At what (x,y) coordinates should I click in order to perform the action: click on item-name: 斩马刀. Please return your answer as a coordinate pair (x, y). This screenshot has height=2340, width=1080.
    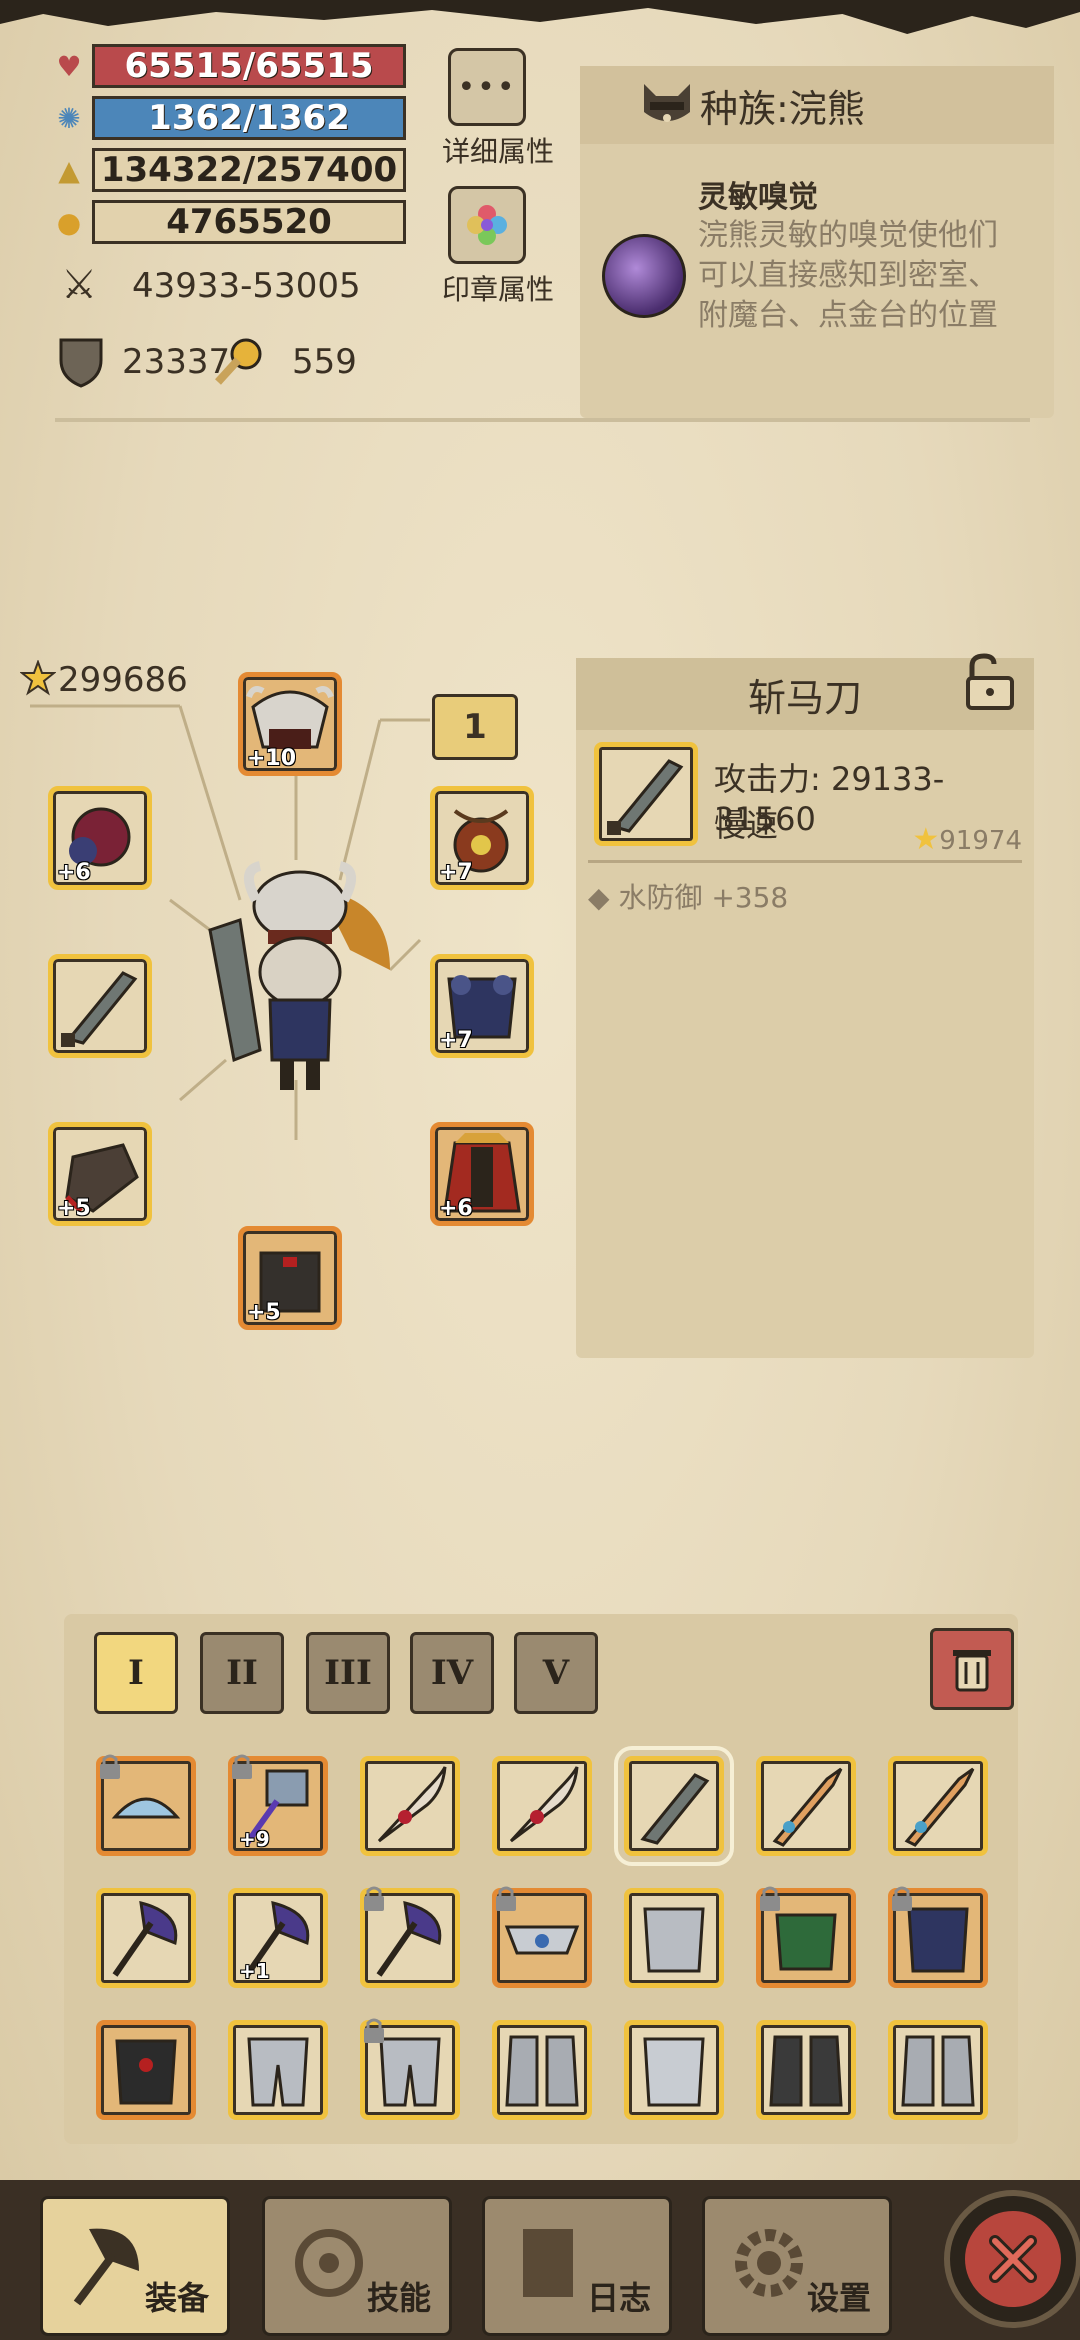
    Looking at the image, I should click on (804, 697).